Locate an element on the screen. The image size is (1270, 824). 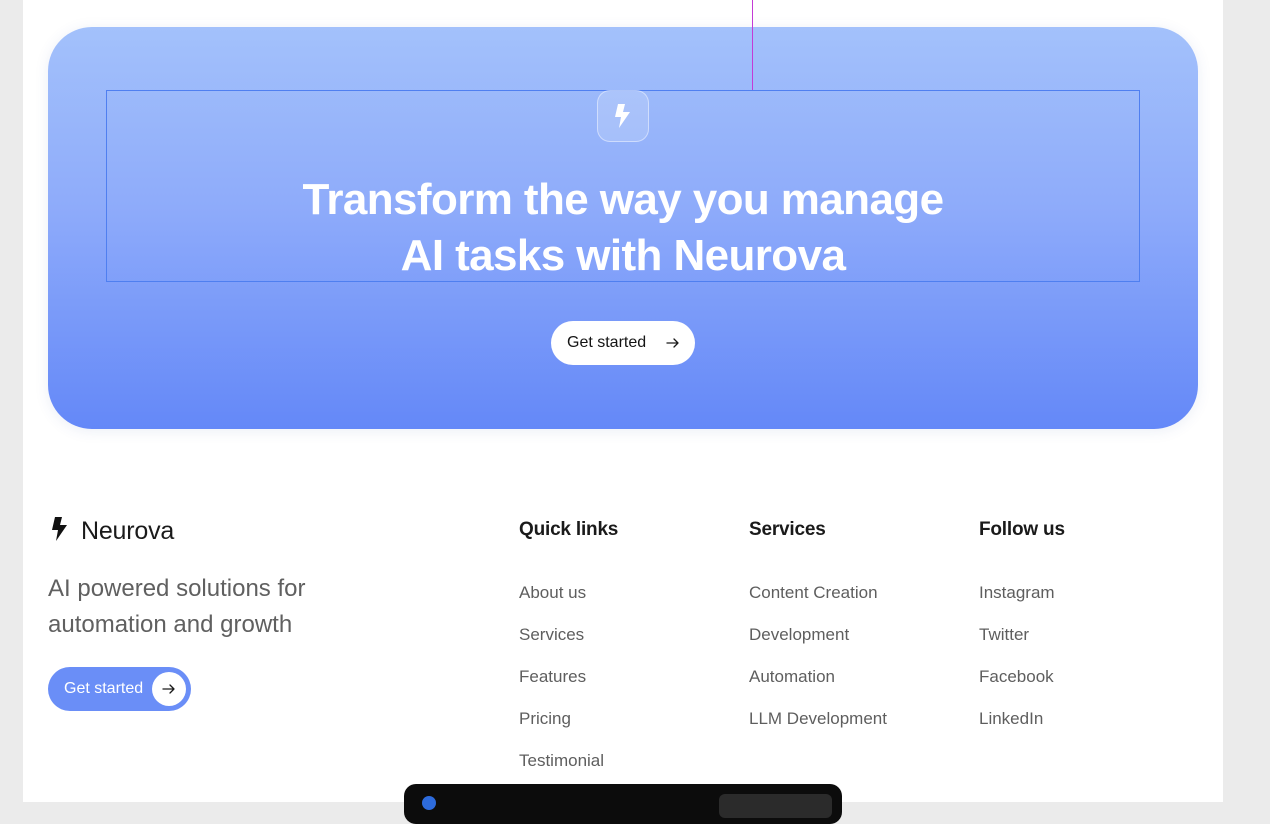
link-development: Development is located at coordinates (818, 635).